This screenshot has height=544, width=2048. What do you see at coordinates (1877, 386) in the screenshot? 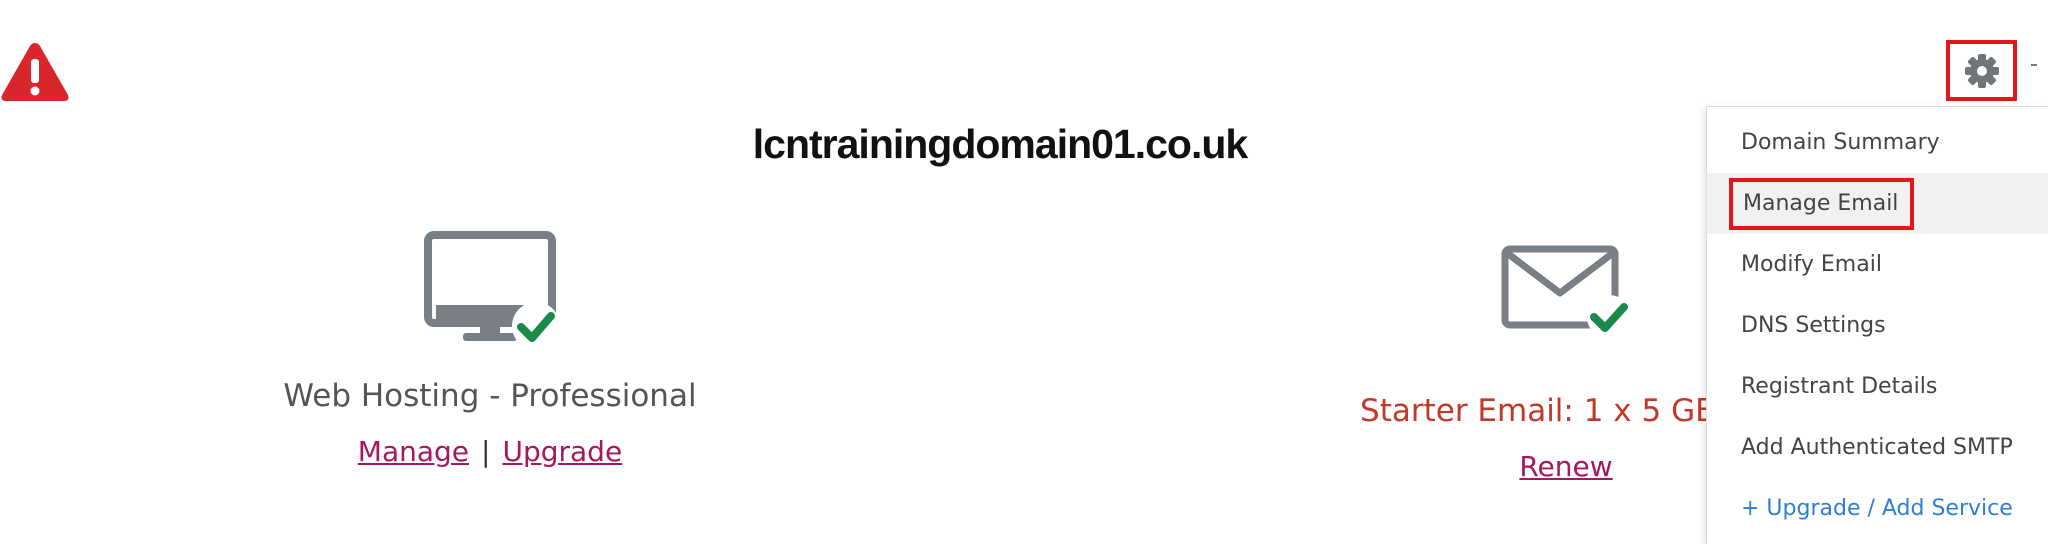
I see `menu-item-registrant-details: Registrant Details` at bounding box center [1877, 386].